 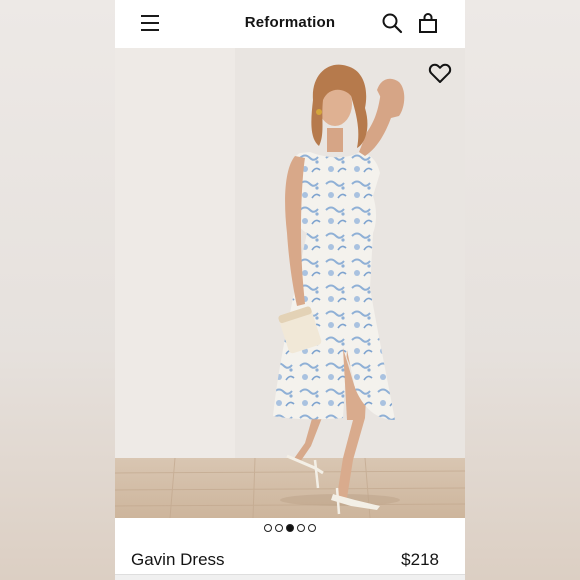 What do you see at coordinates (392, 23) in the screenshot?
I see `search-icon` at bounding box center [392, 23].